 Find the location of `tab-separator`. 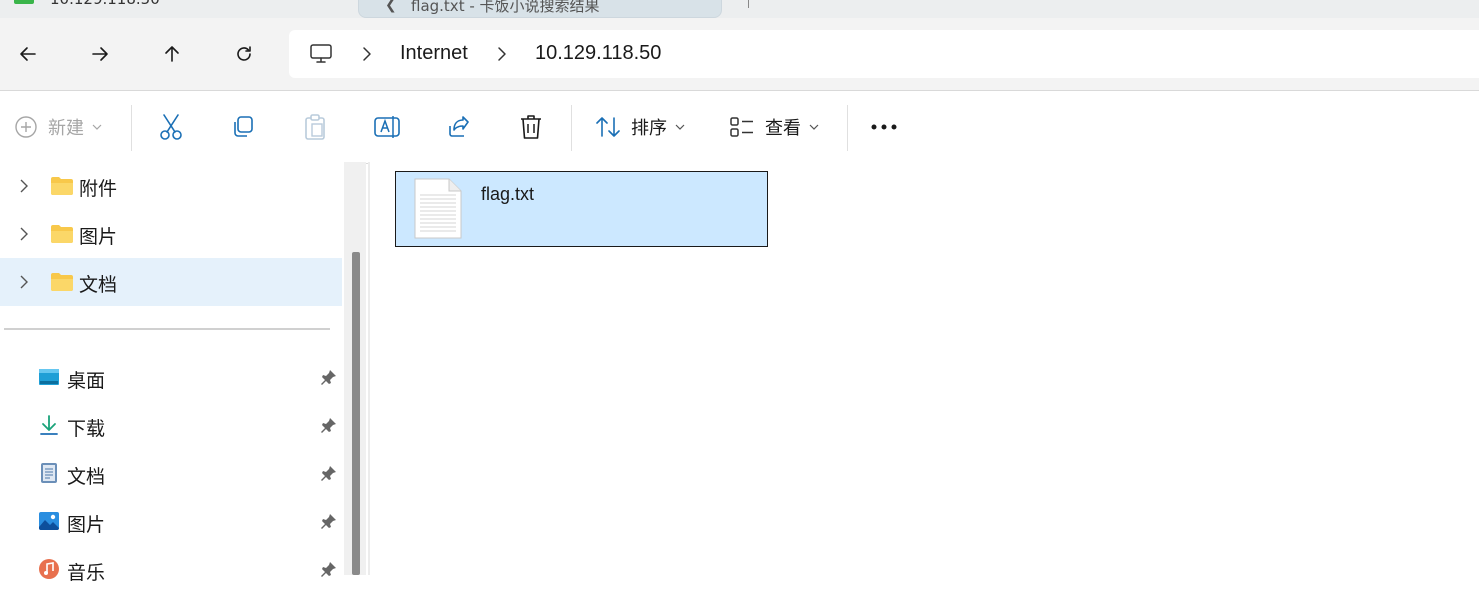

tab-separator is located at coordinates (748, 4).